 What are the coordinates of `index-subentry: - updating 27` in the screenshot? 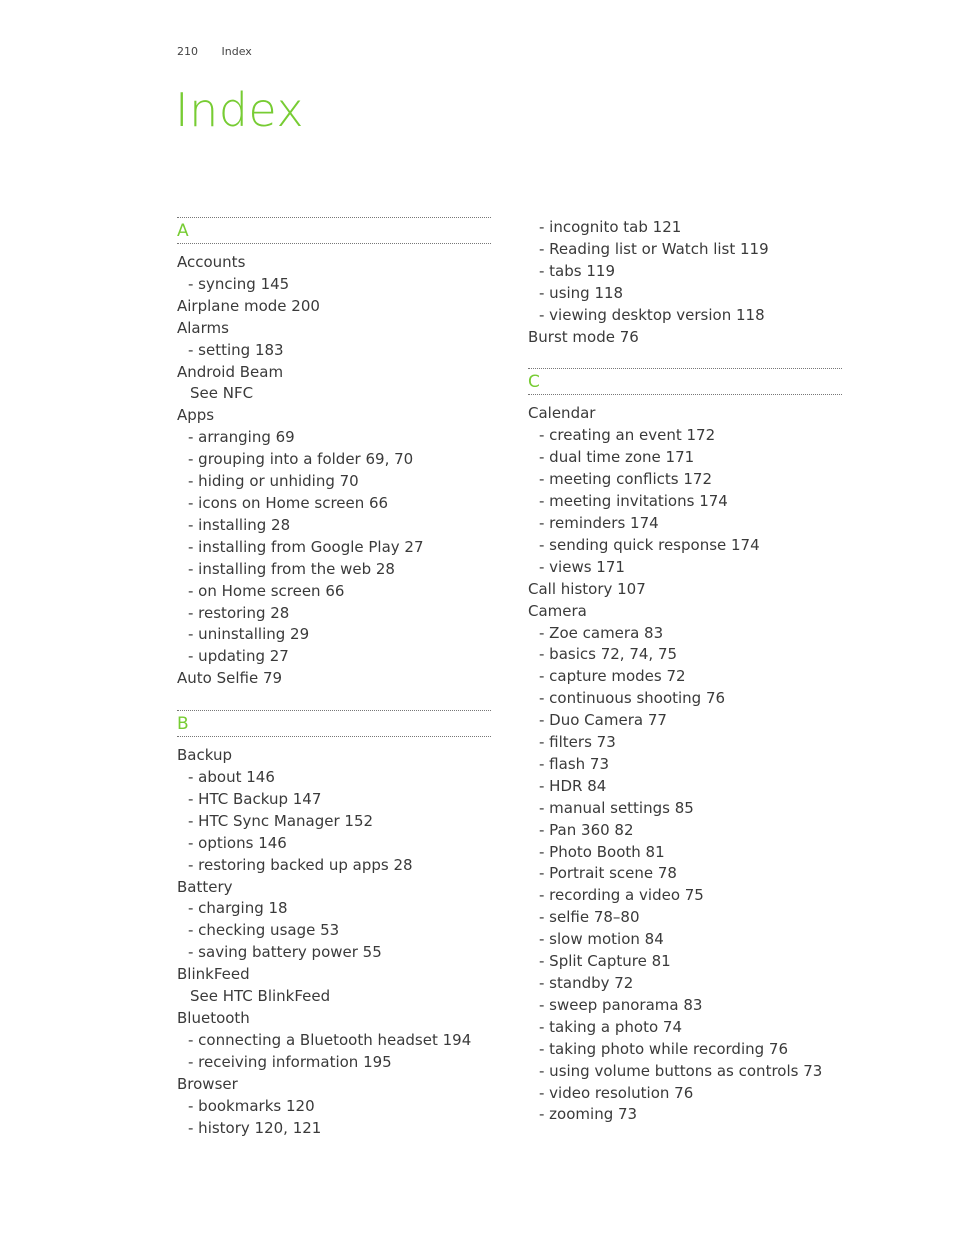 It's located at (238, 656).